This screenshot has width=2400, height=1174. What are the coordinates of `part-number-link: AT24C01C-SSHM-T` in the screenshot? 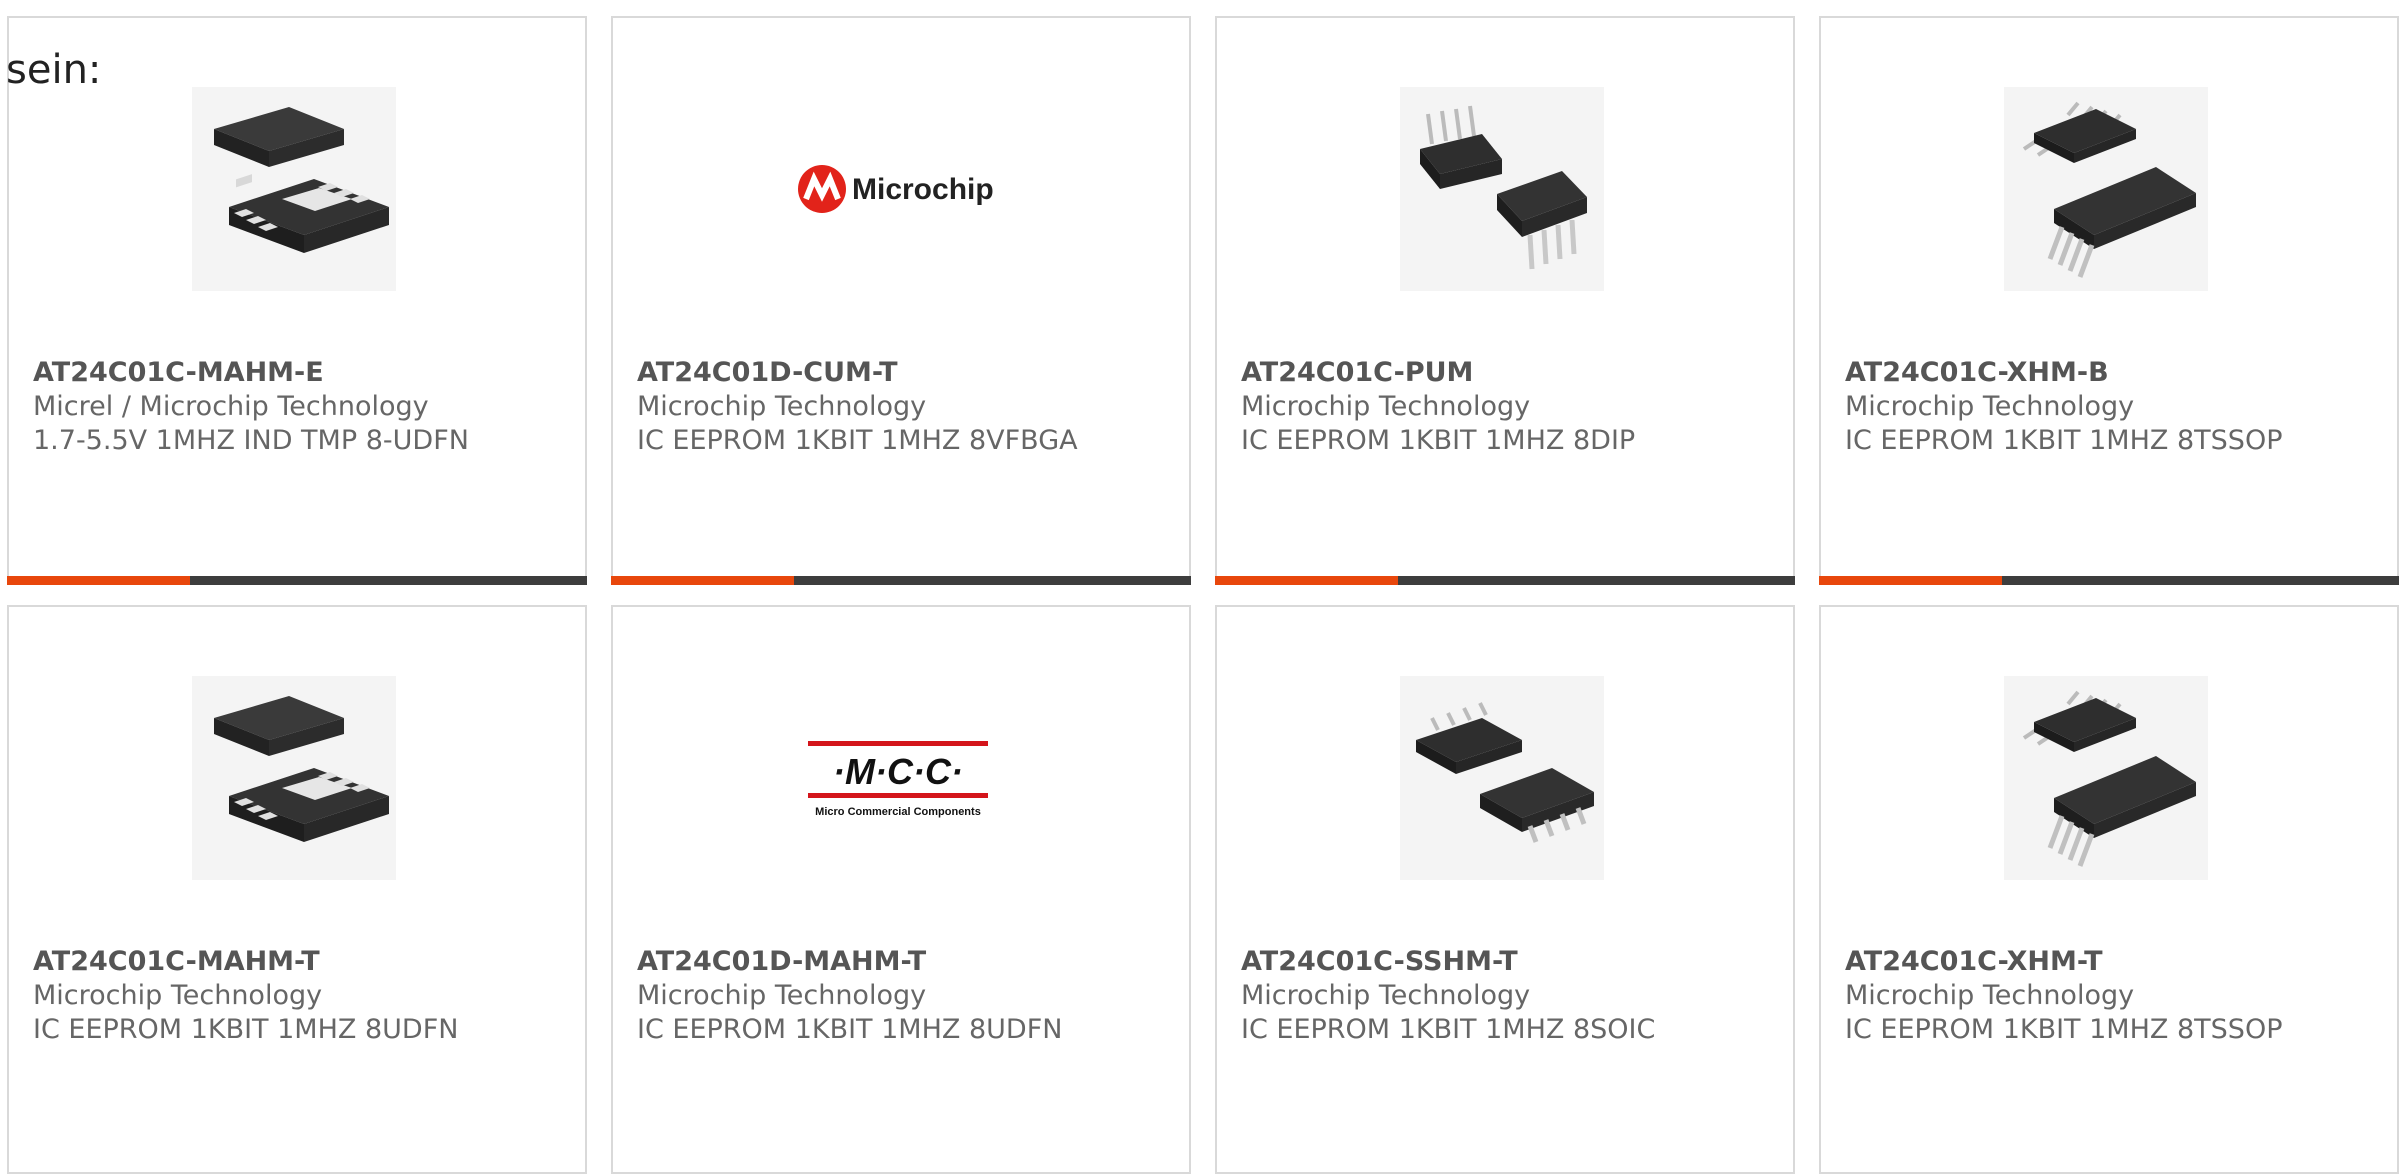 It's located at (1509, 962).